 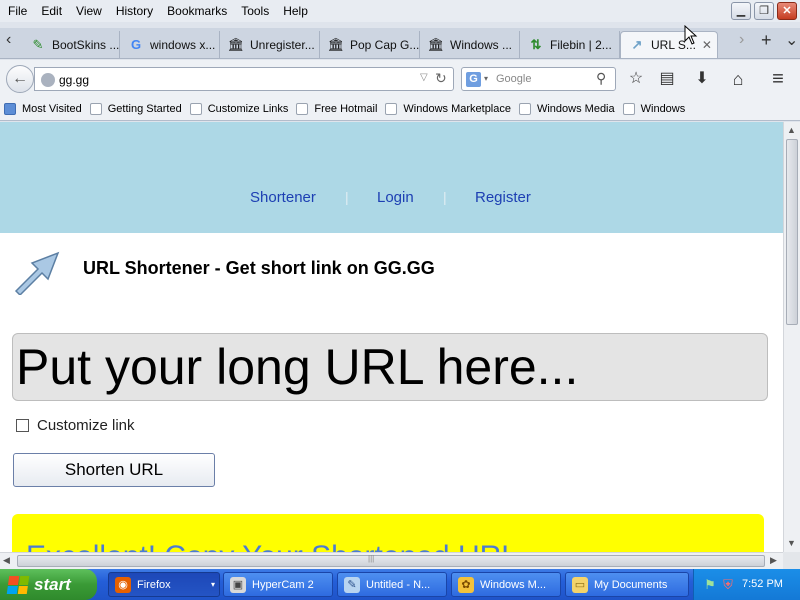 What do you see at coordinates (663, 108) in the screenshot?
I see `bookmark-label: Windows` at bounding box center [663, 108].